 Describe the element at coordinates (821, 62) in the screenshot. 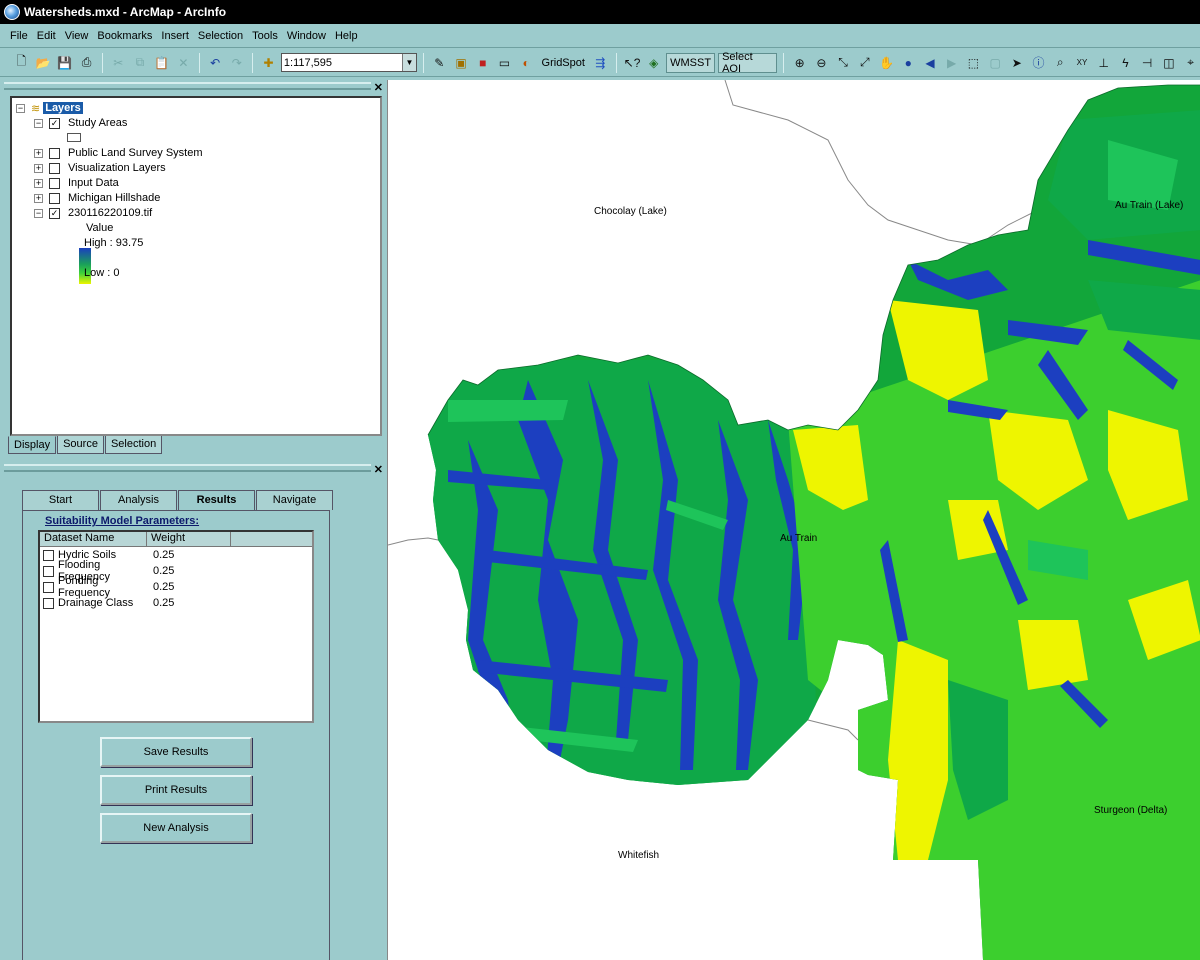

I see `zoom-out-icon: ⊖` at that location.